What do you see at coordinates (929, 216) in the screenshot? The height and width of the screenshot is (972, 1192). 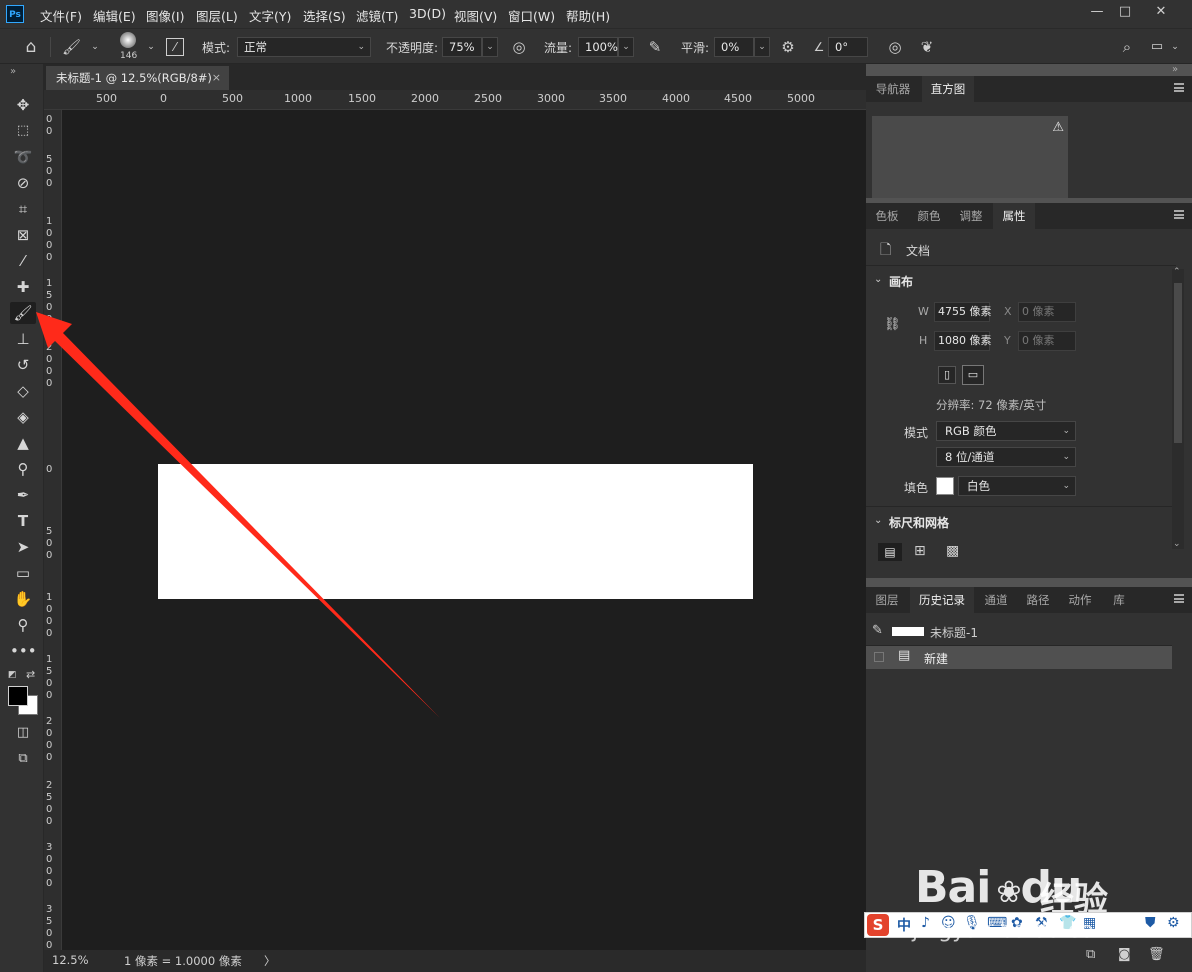 I see `tab-color: 颜色` at bounding box center [929, 216].